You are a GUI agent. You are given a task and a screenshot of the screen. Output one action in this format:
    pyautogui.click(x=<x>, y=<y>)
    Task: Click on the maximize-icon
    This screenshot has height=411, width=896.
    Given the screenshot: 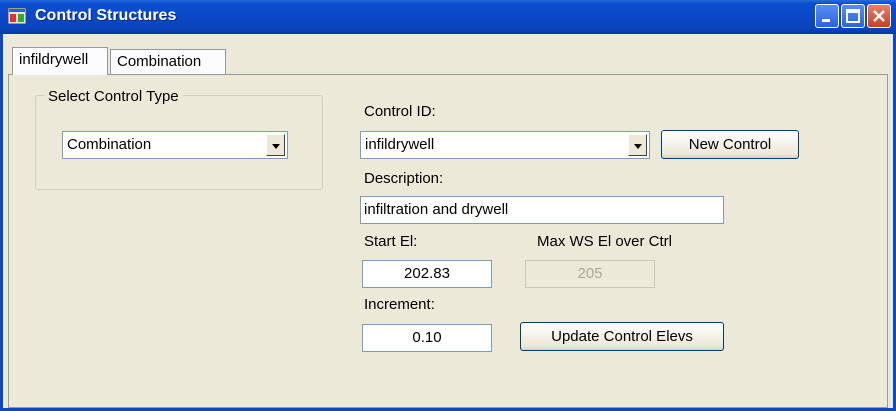 What is the action you would take?
    pyautogui.click(x=853, y=16)
    